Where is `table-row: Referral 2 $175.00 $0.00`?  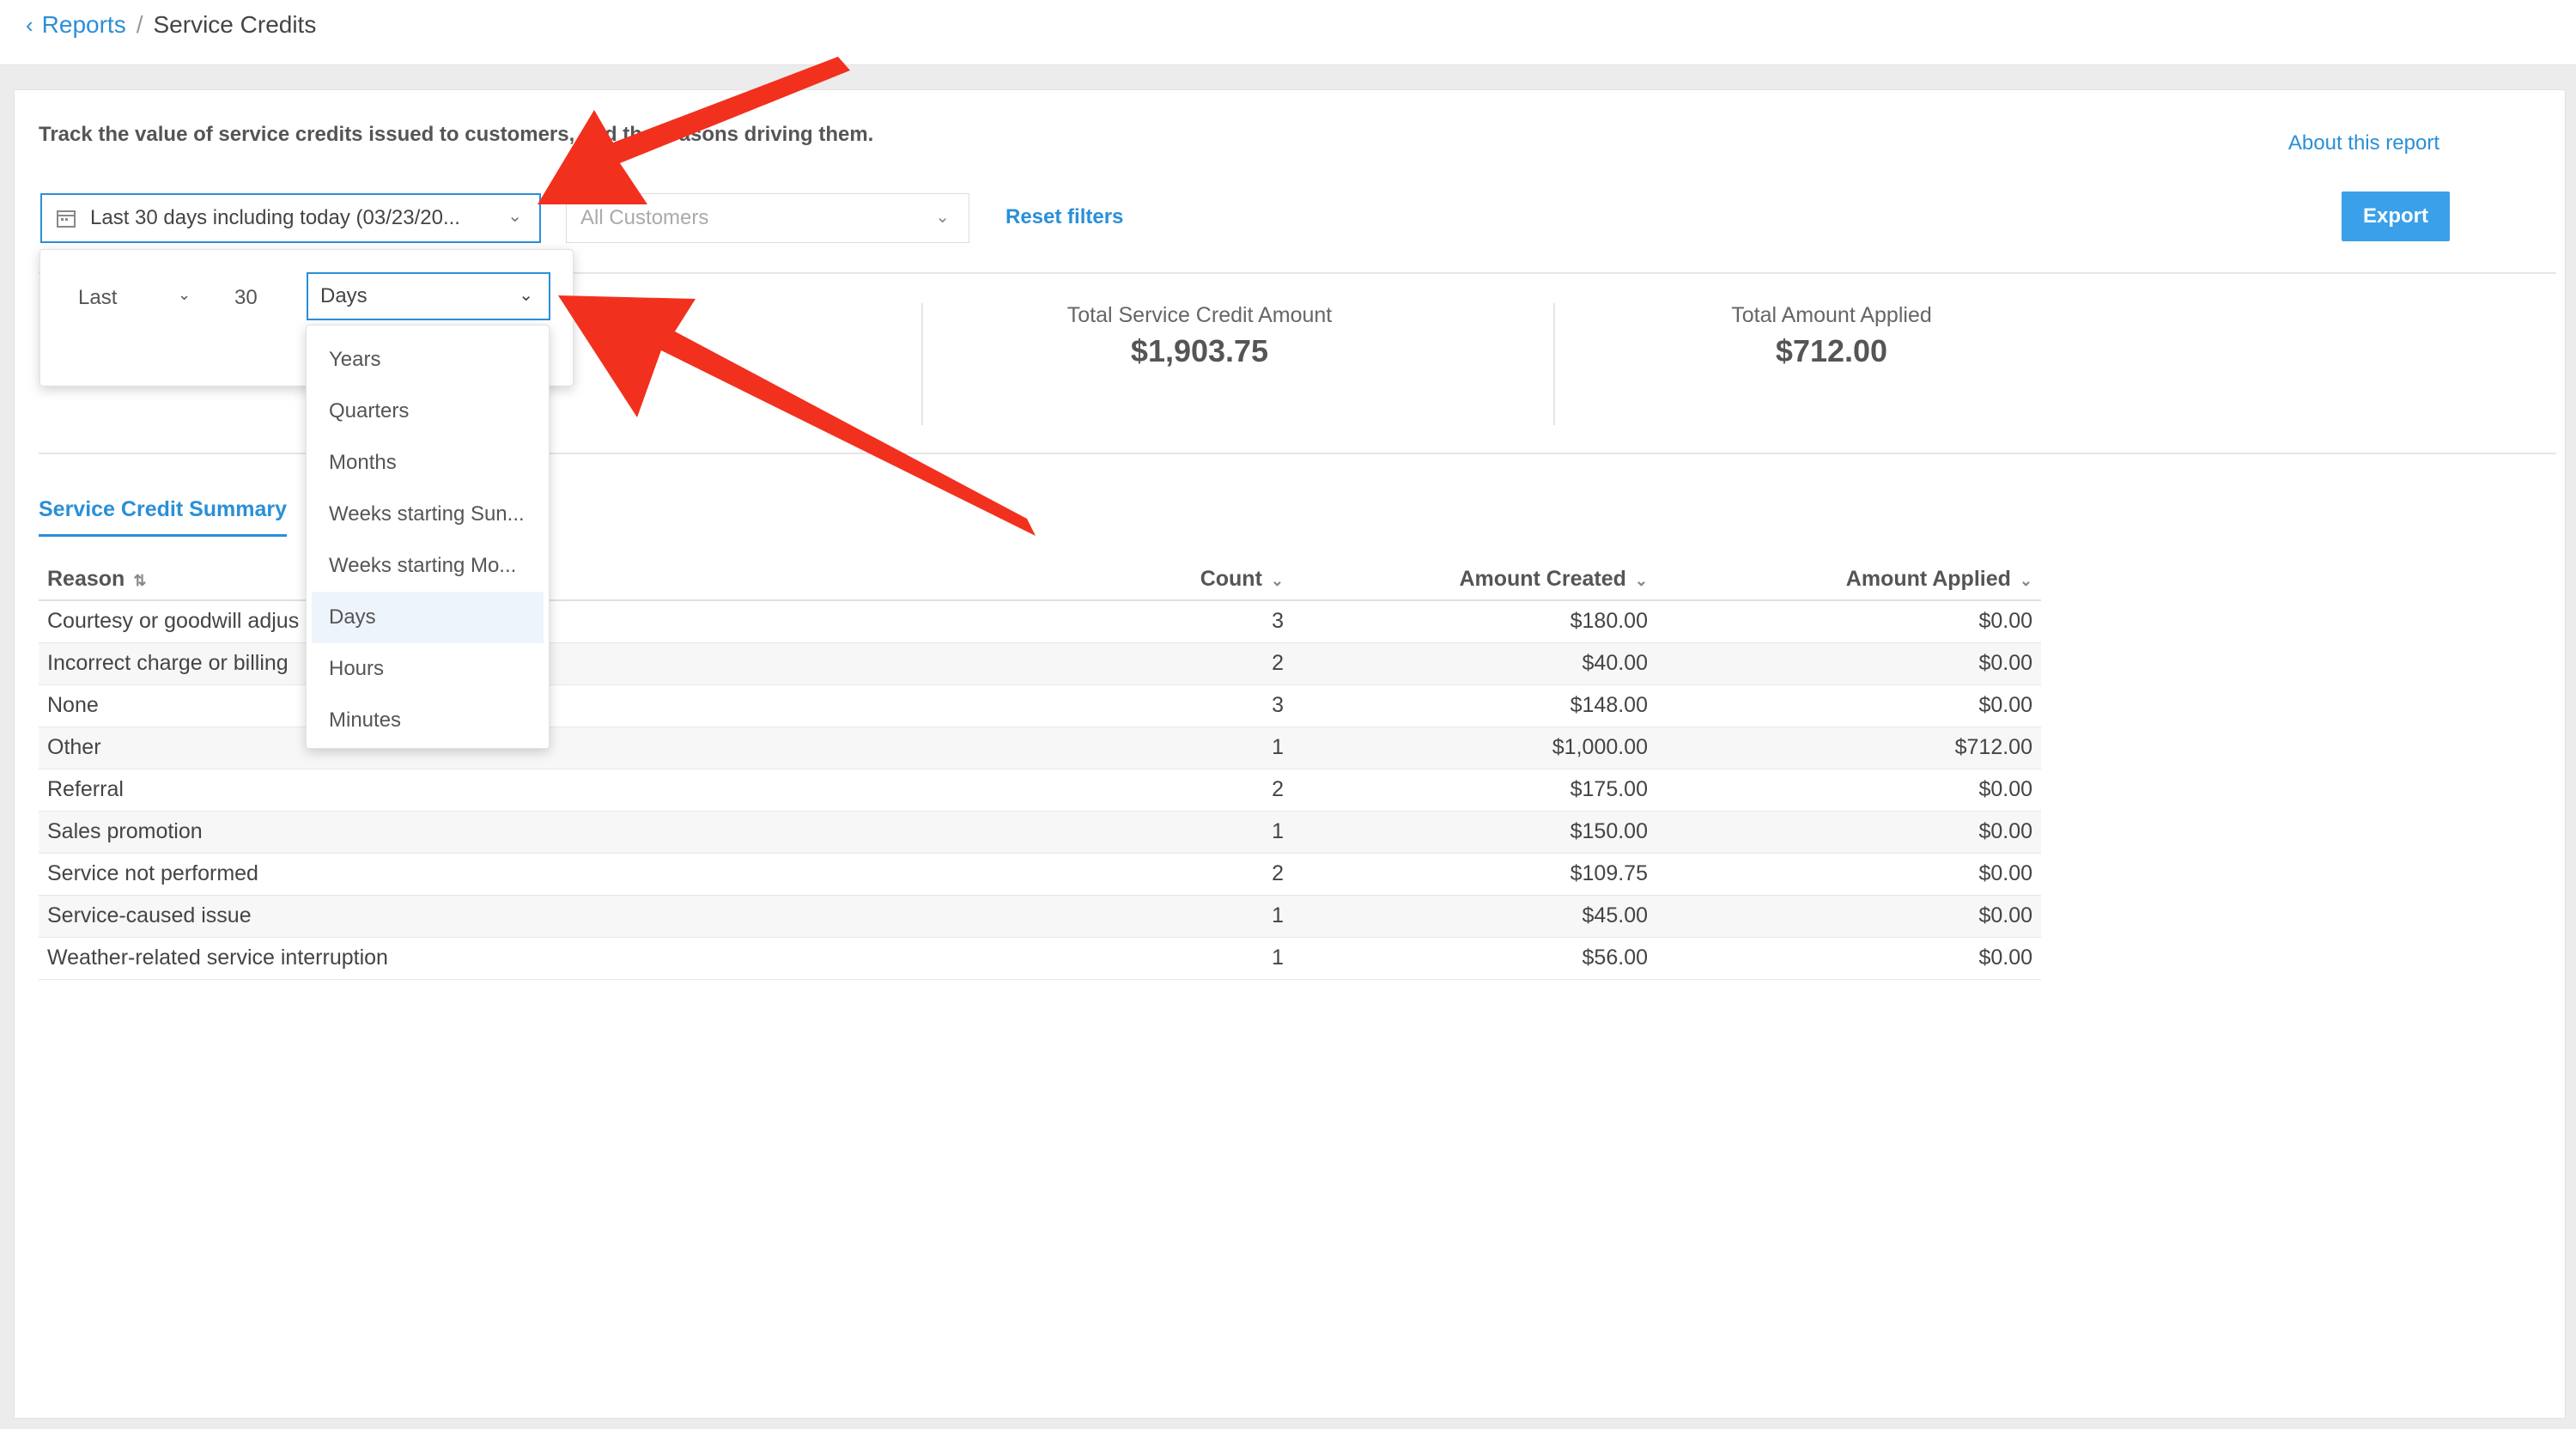
table-row: Referral 2 $175.00 $0.00 is located at coordinates (1040, 791).